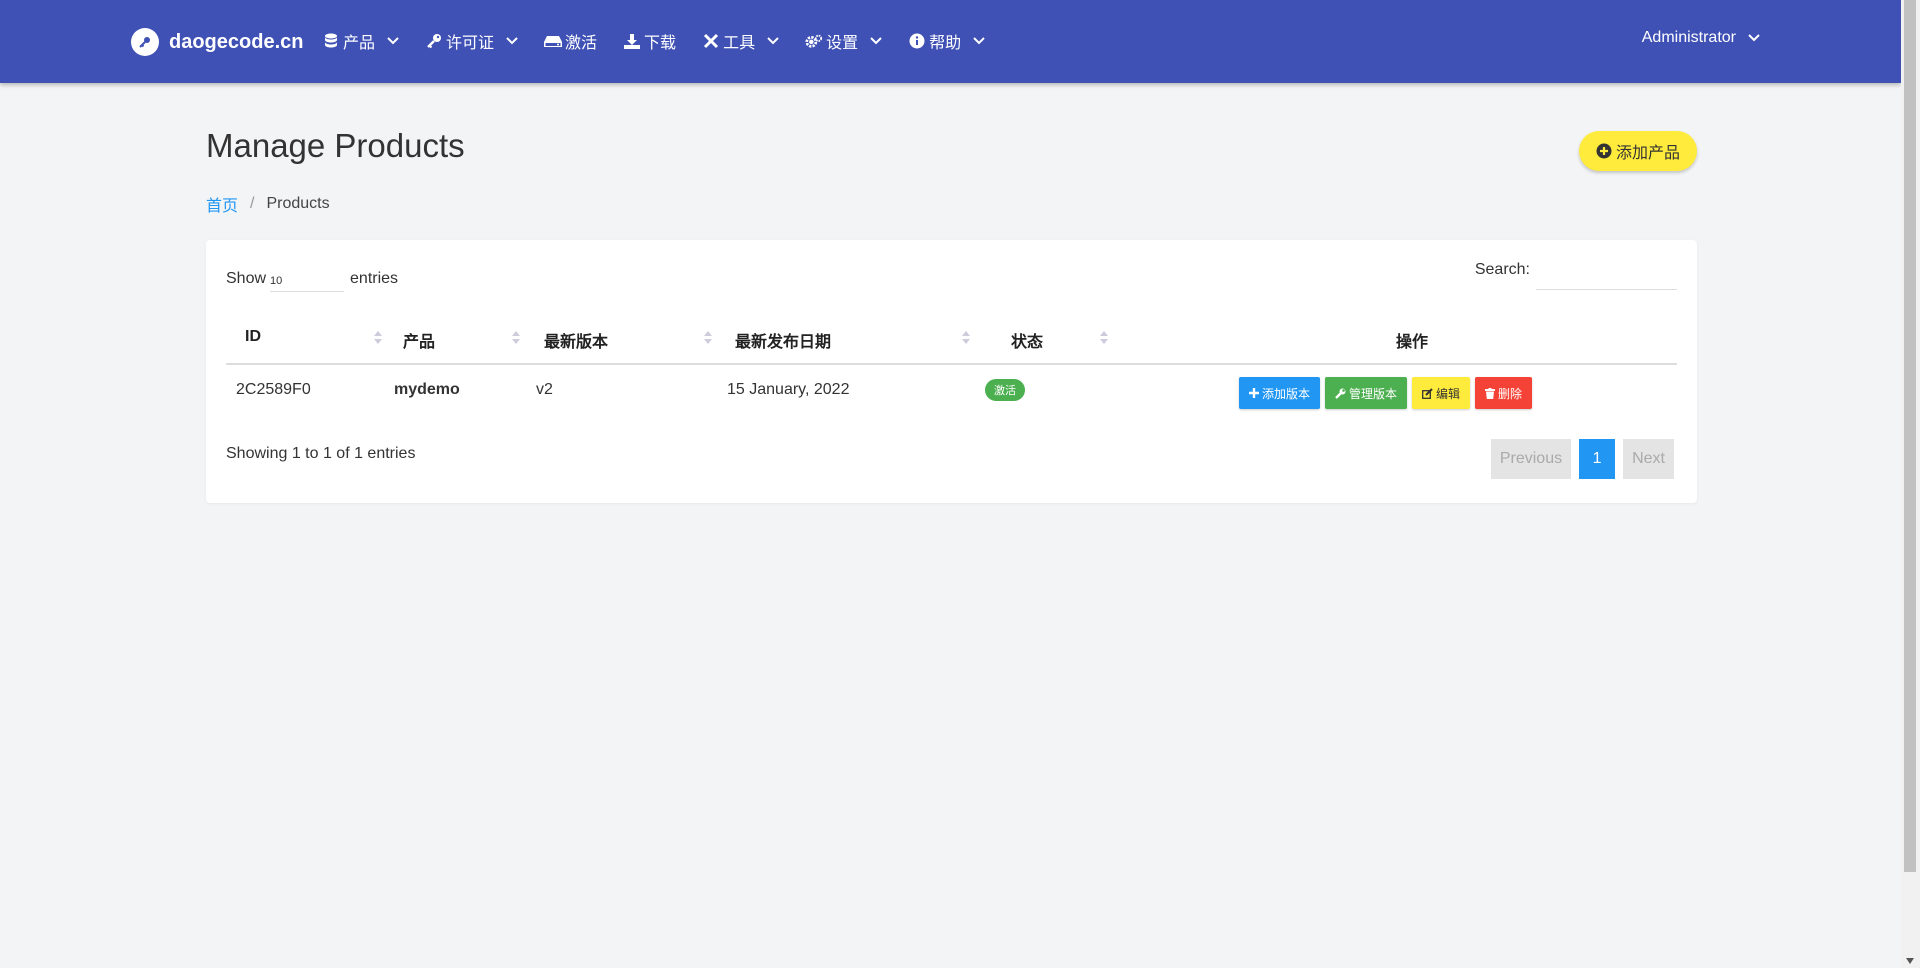  What do you see at coordinates (236, 41) in the screenshot?
I see `brand-name: daogecode.cn` at bounding box center [236, 41].